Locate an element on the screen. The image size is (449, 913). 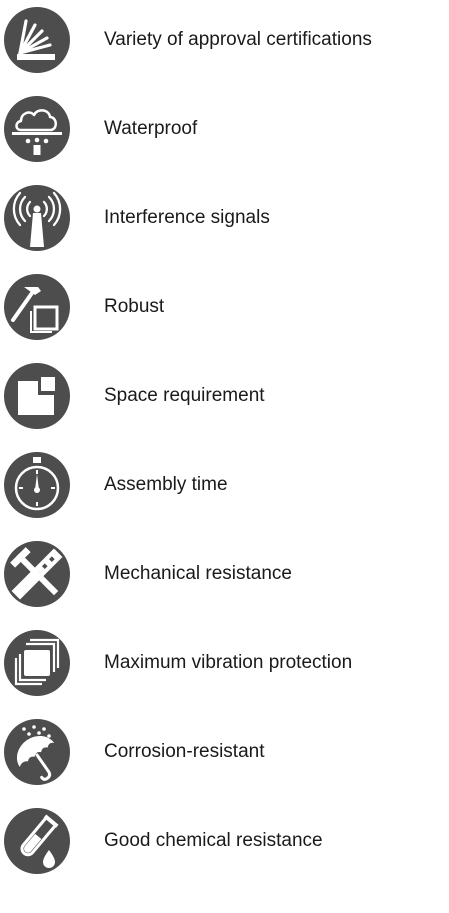
feature-label: Variety of approval certifications is located at coordinates (238, 39).